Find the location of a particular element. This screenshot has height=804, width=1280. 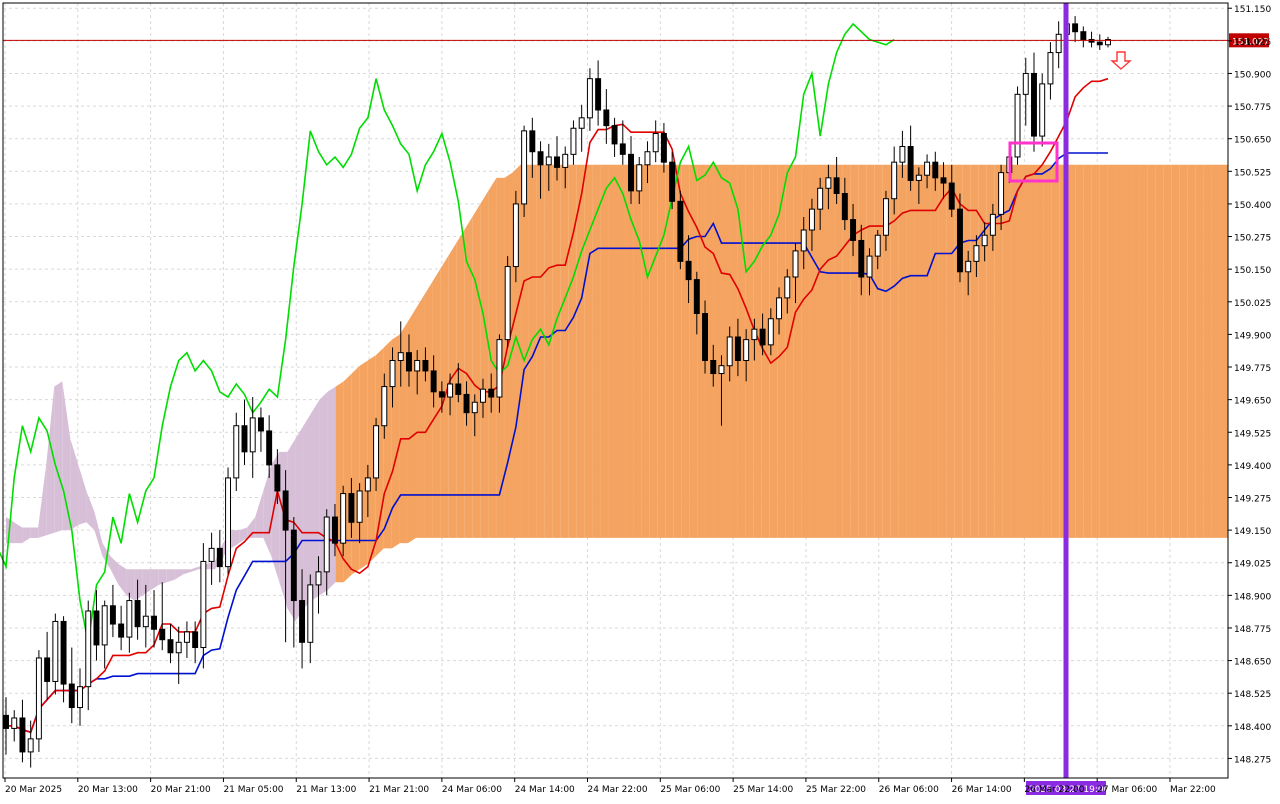

x-tick-label: 21 Mar 13:00 is located at coordinates (326, 790).